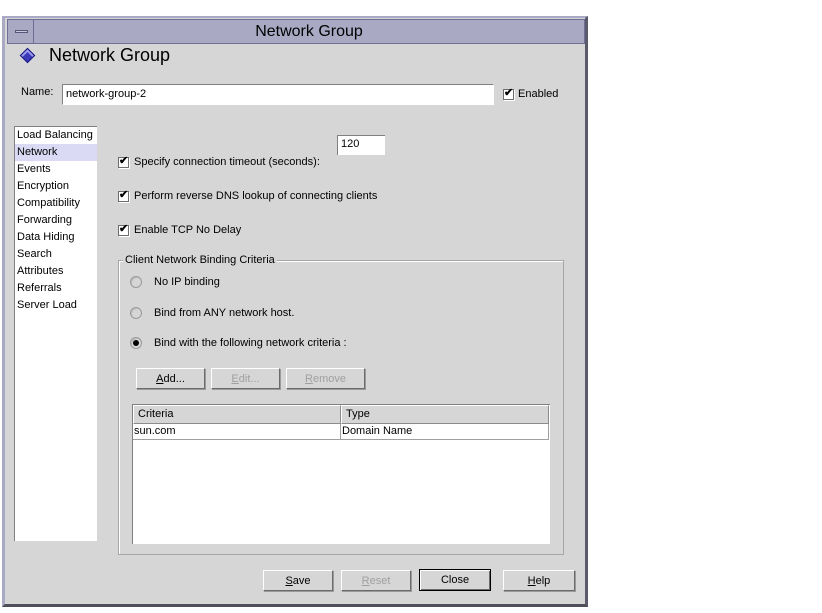  What do you see at coordinates (301, 580) in the screenshot?
I see `save-label: ave` at bounding box center [301, 580].